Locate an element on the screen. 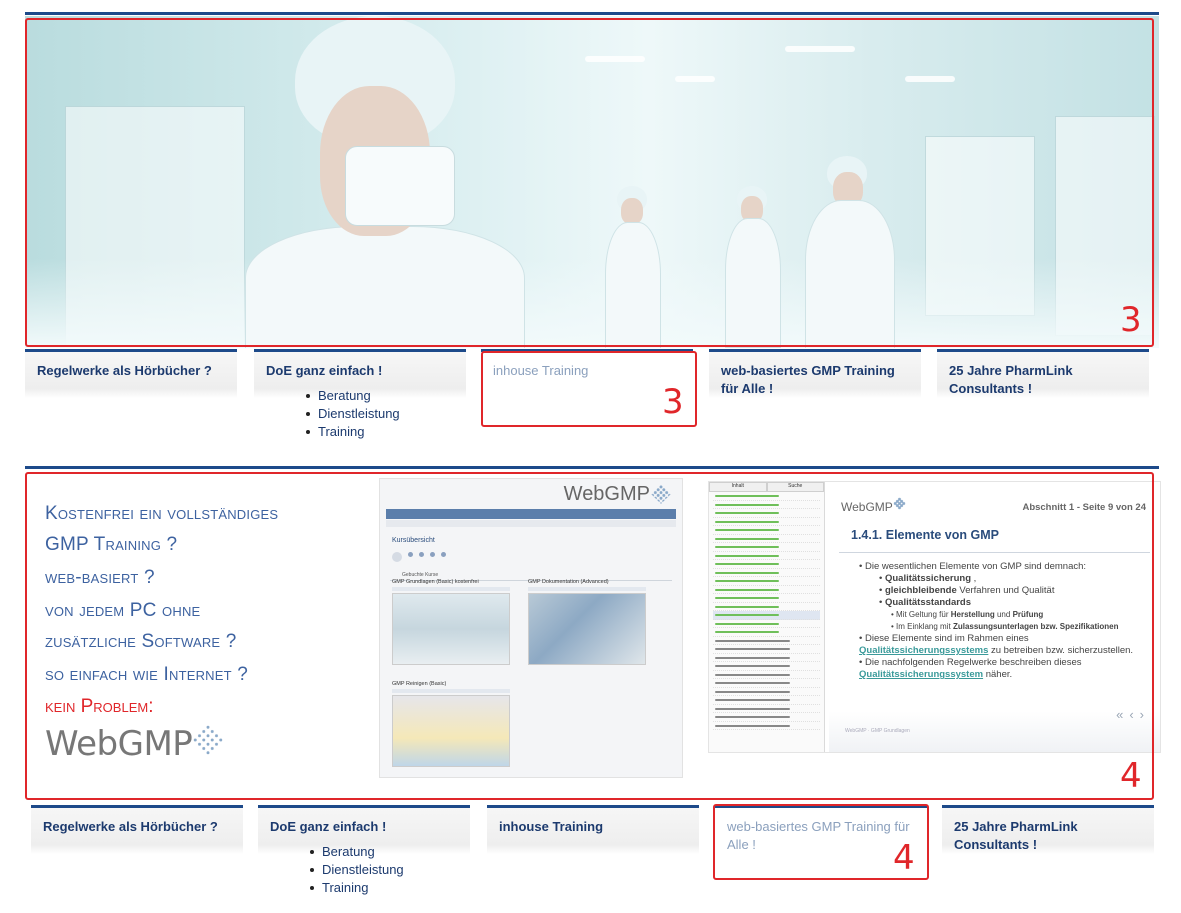 This screenshot has width=1181, height=913. top-rule is located at coordinates (592, 13).